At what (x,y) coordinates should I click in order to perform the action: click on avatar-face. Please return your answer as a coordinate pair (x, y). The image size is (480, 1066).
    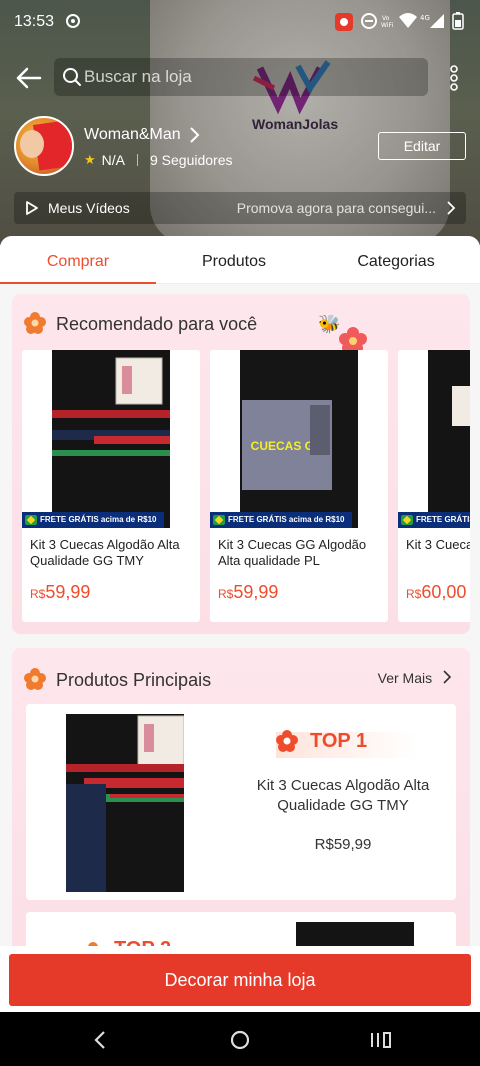
    Looking at the image, I should click on (32, 144).